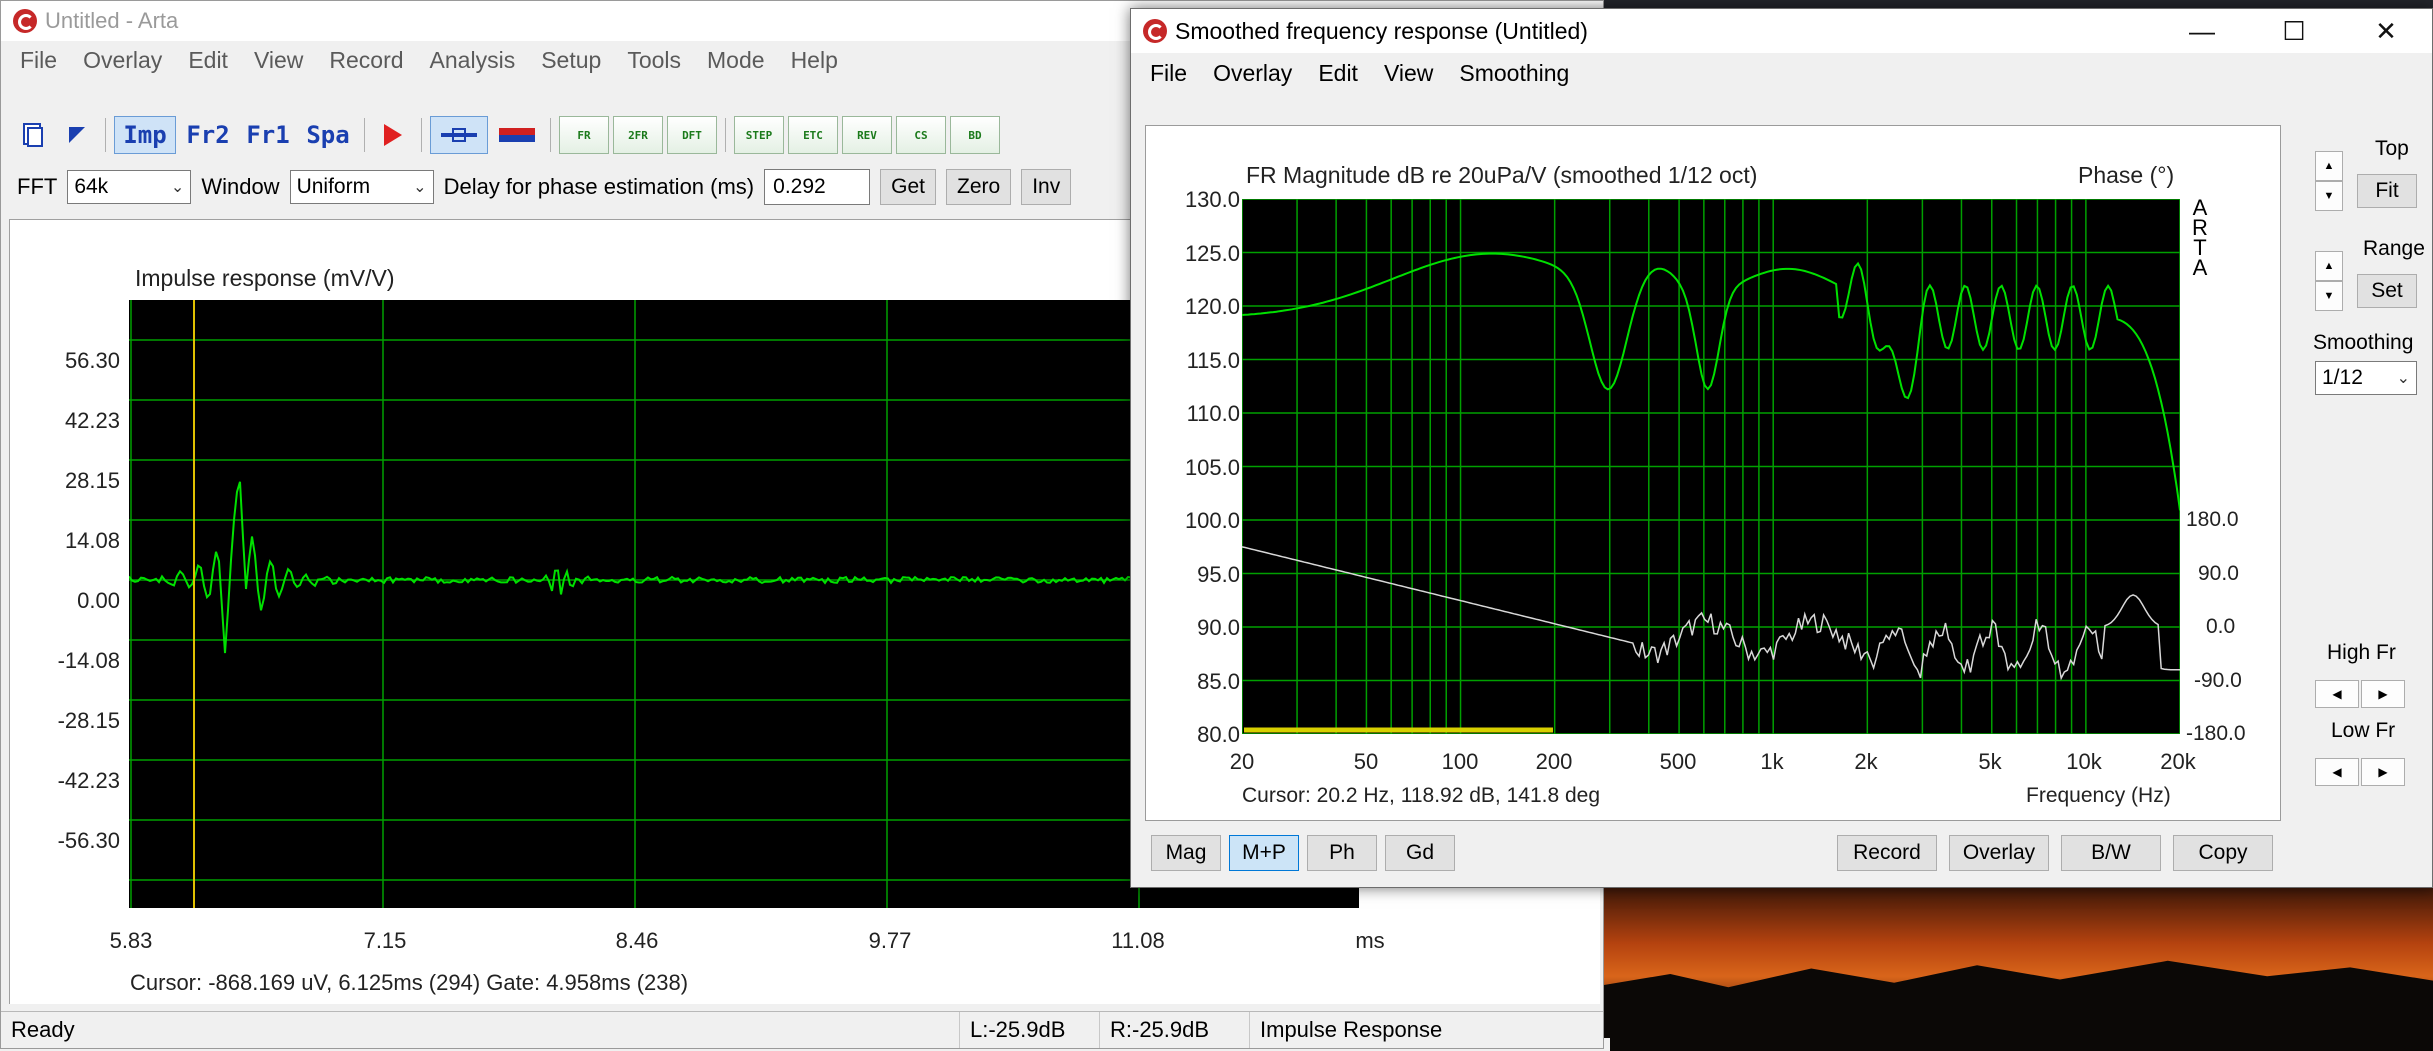  Describe the element at coordinates (2363, 730) in the screenshot. I see `low-fr-label: Low Fr` at that location.